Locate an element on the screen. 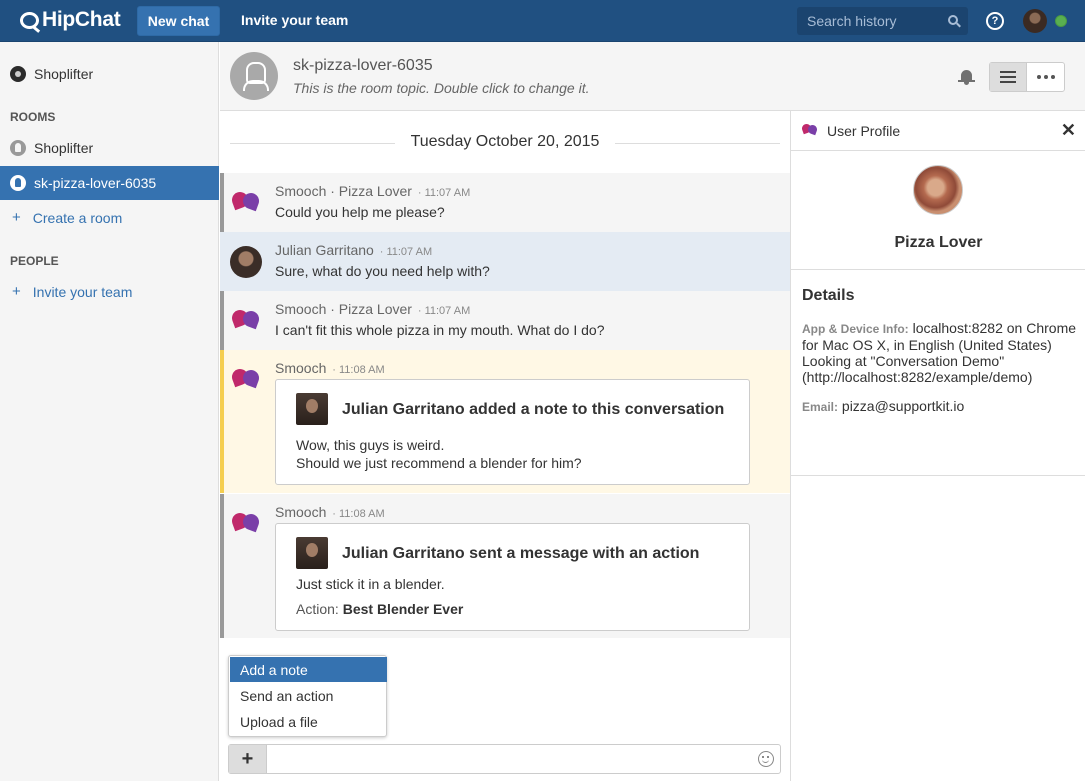 The height and width of the screenshot is (781, 1085). smooch-icon is located at coordinates (810, 131).